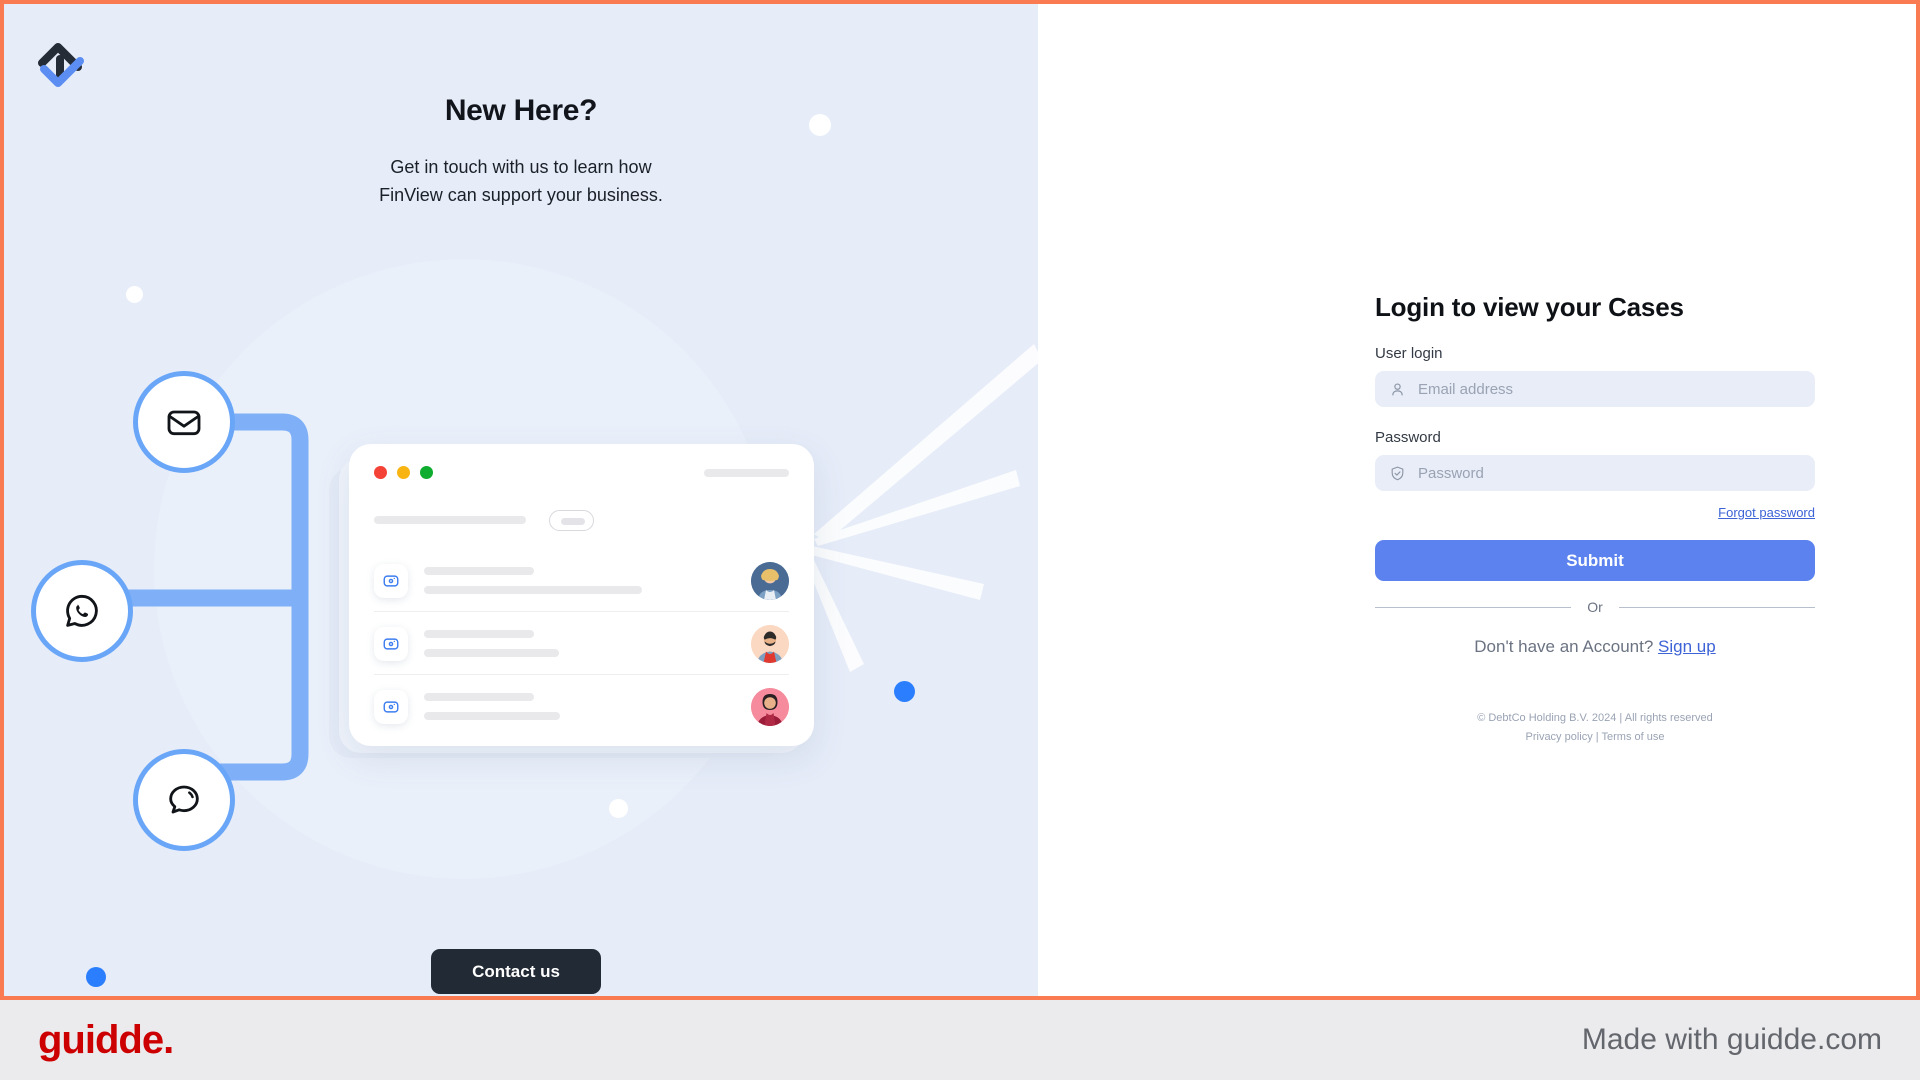  I want to click on divider-label: Or, so click(1595, 607).